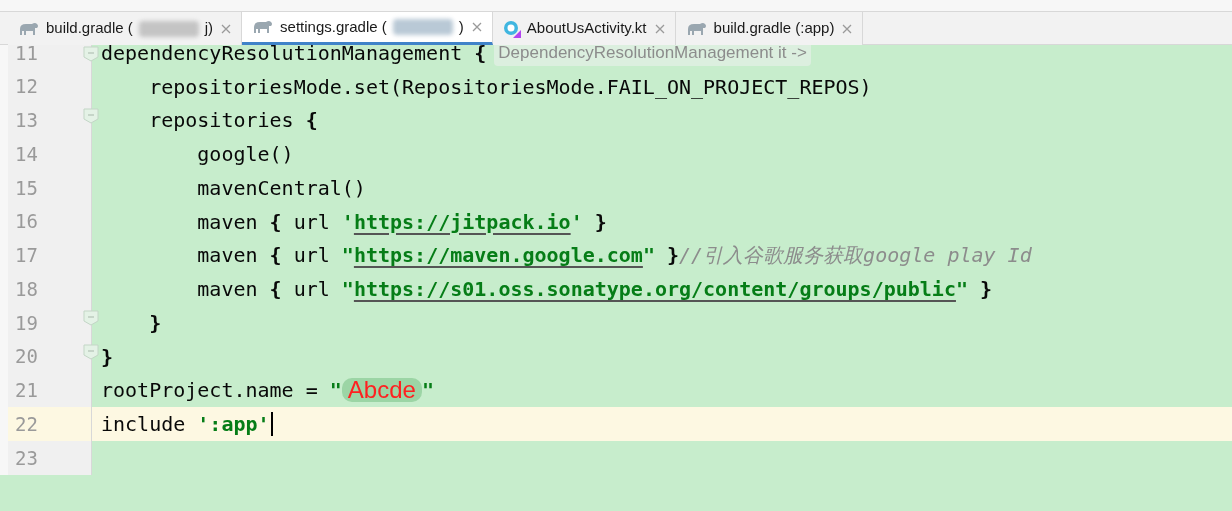 Image resolution: width=1232 pixels, height=511 pixels. What do you see at coordinates (26, 121) in the screenshot?
I see `line-number: 13` at bounding box center [26, 121].